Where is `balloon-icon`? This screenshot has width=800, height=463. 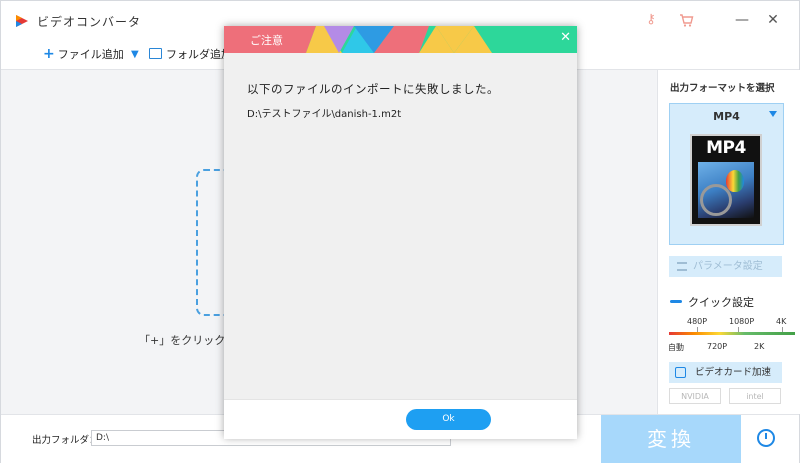
balloon-icon is located at coordinates (735, 181).